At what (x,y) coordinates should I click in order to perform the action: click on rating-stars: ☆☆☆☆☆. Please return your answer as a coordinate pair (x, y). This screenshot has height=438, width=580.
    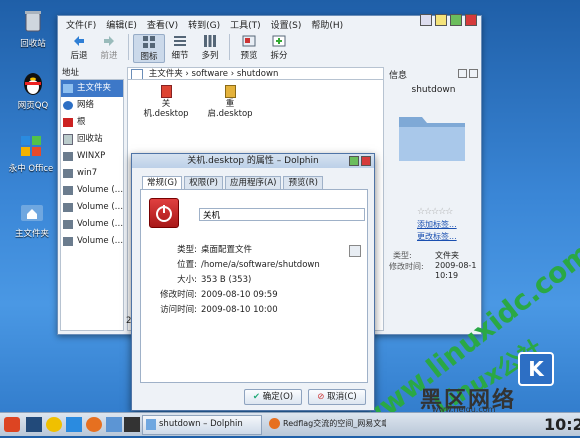
    Looking at the image, I should click on (435, 212).